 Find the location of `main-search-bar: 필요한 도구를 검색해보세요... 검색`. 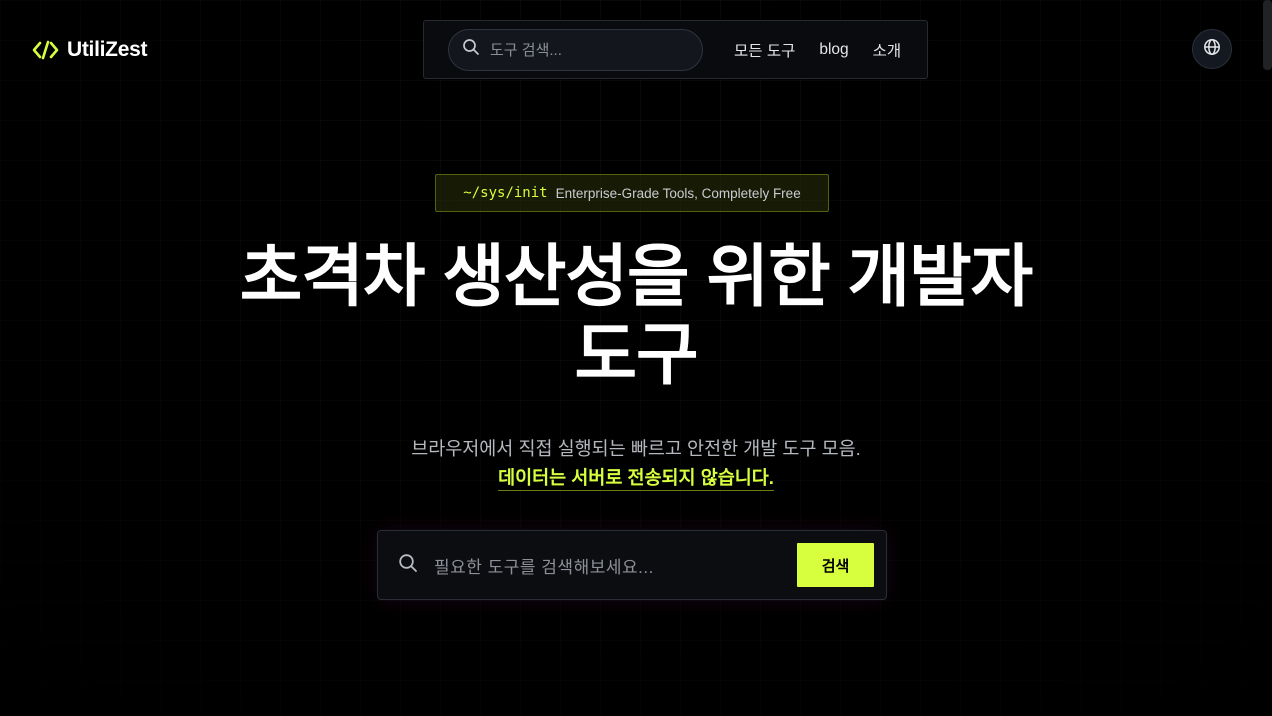

main-search-bar: 필요한 도구를 검색해보세요... 검색 is located at coordinates (632, 565).